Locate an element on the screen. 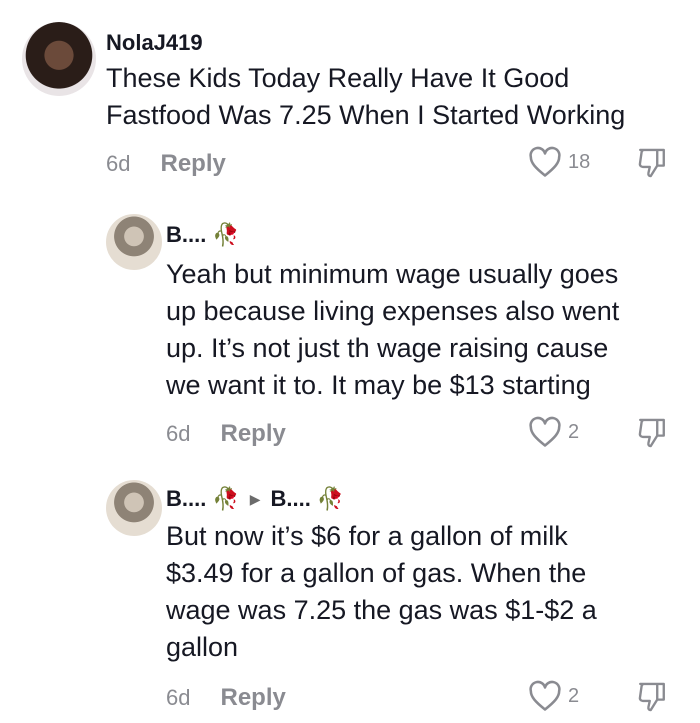 This screenshot has height=723, width=700. comment-username: B.... 🥀 is located at coordinates (203, 235).